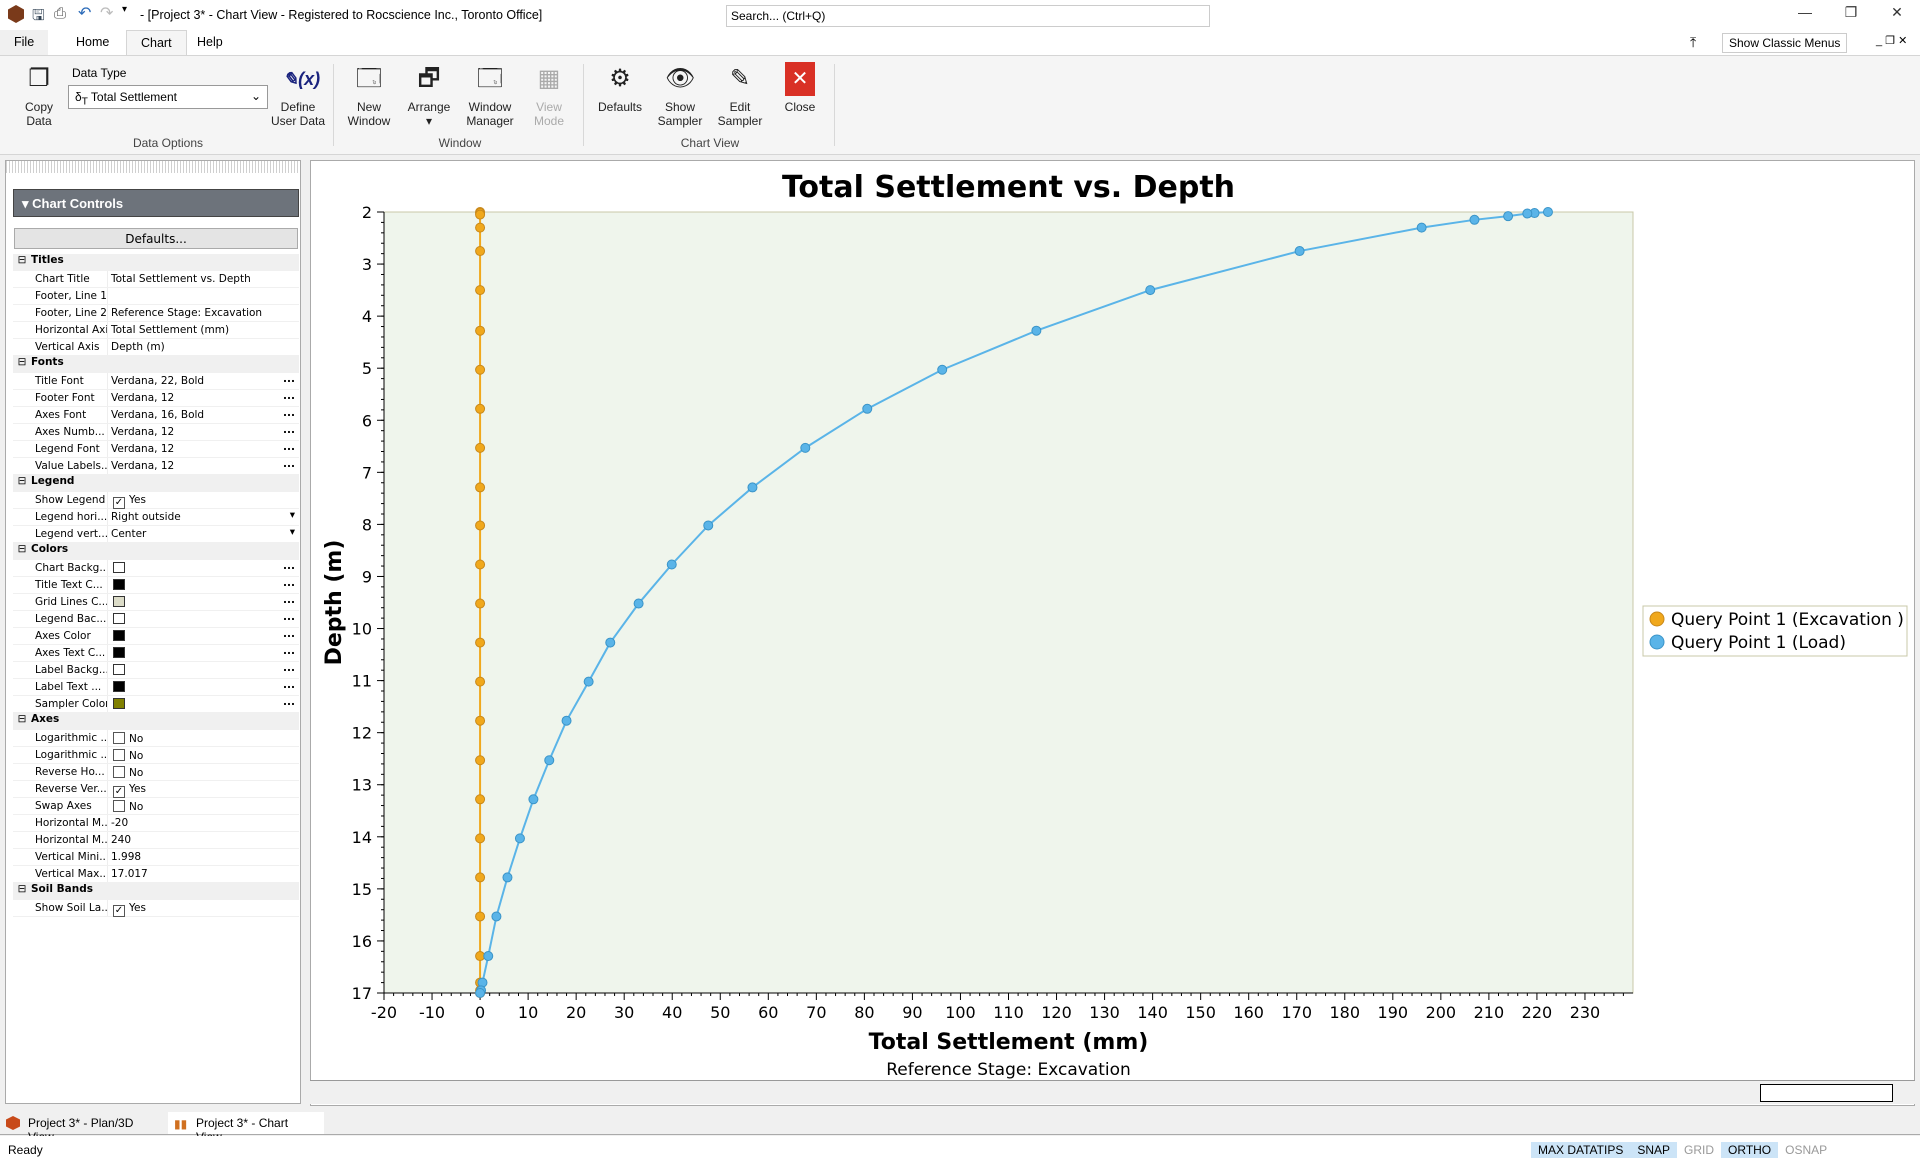 This screenshot has width=1920, height=1160. Describe the element at coordinates (156, 262) in the screenshot. I see `section-titles: ⊟ Titles` at that location.